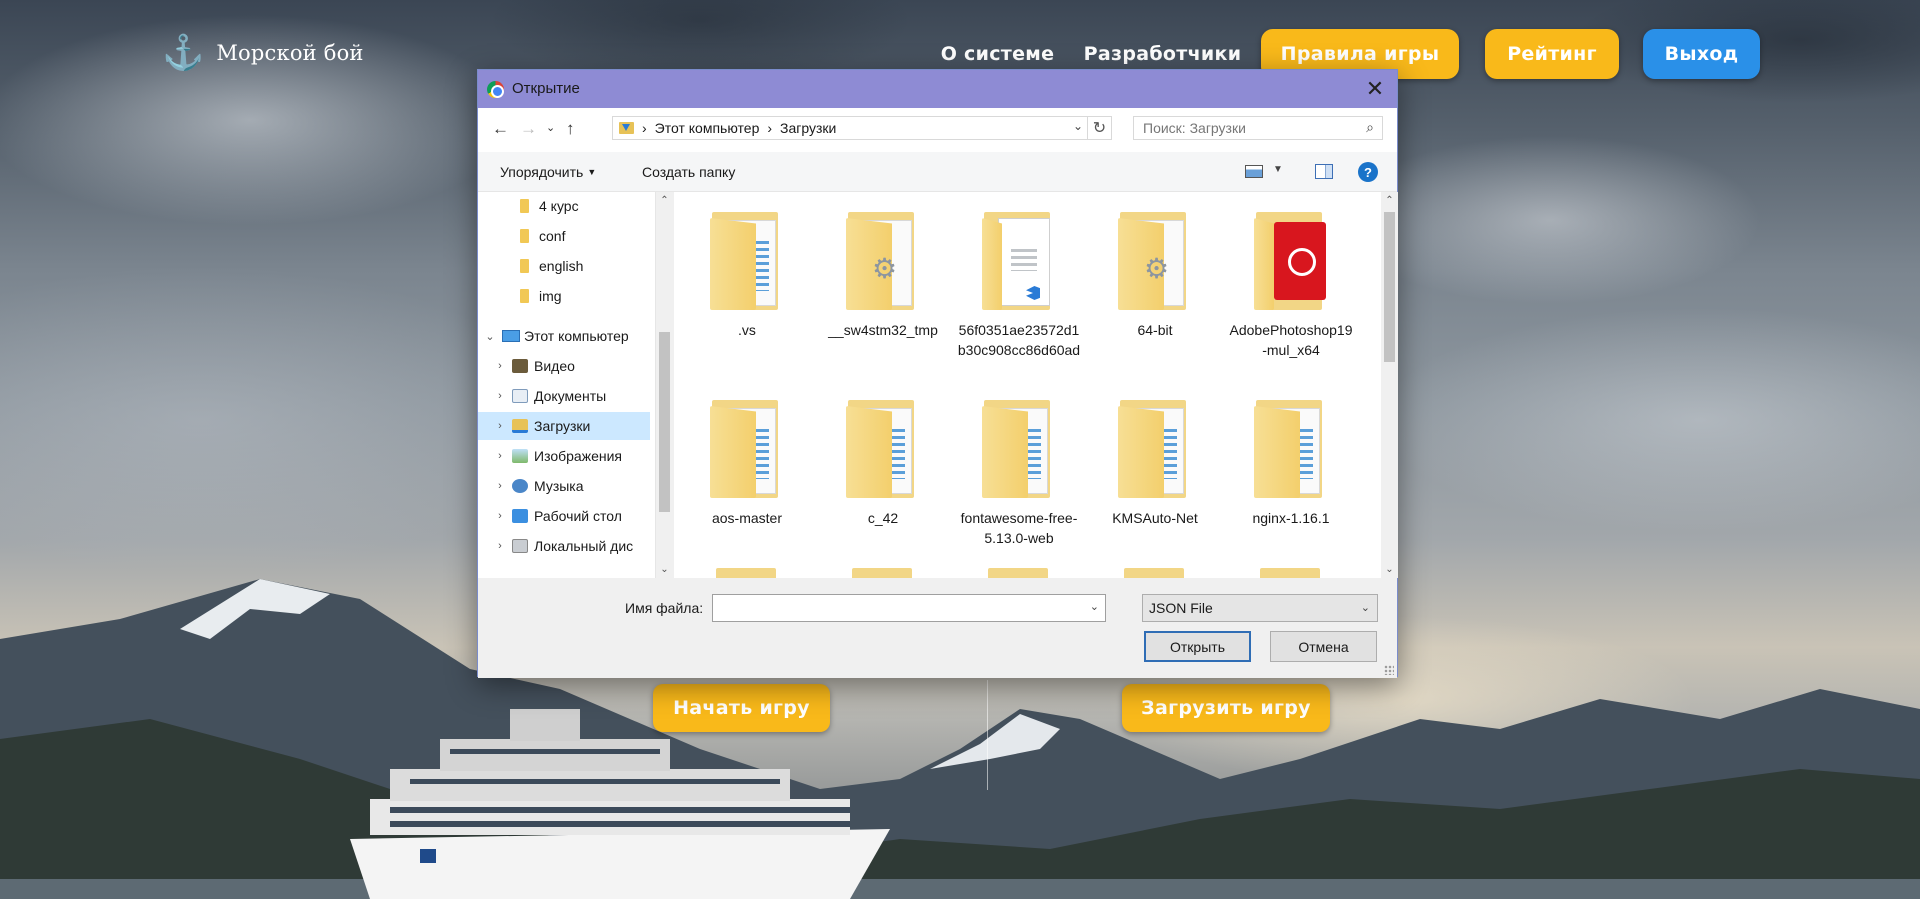 The height and width of the screenshot is (899, 1920). What do you see at coordinates (1701, 54) in the screenshot?
I see `nav-exit-button: Выход` at bounding box center [1701, 54].